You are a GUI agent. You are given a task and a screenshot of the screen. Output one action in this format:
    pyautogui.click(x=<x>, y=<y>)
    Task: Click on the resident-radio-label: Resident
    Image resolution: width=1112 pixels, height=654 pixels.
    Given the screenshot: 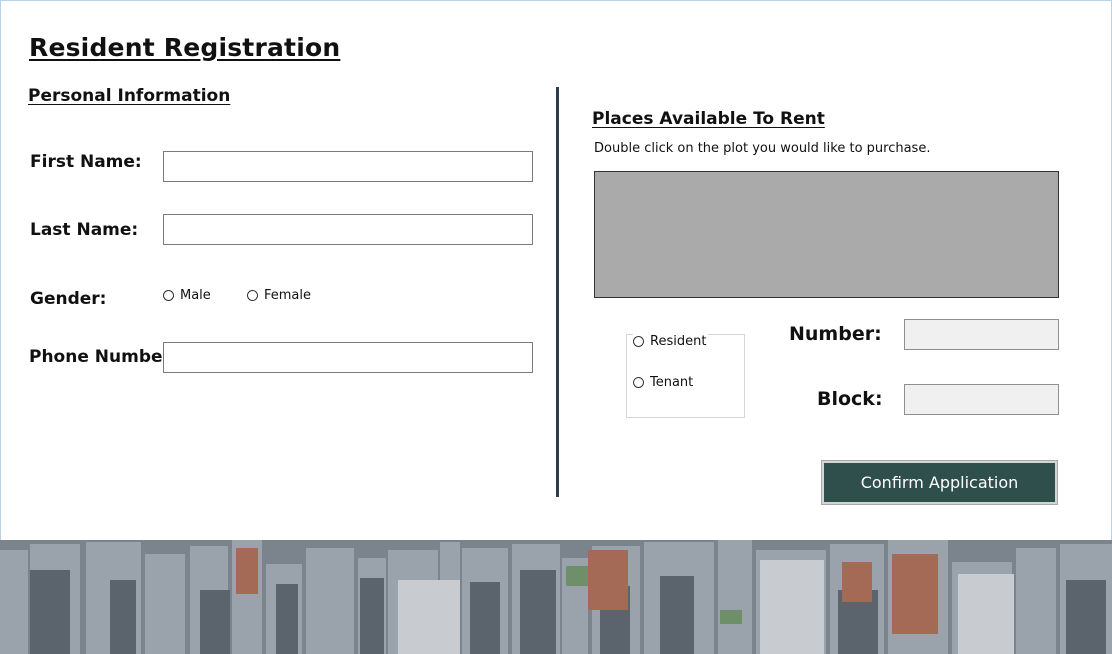 What is the action you would take?
    pyautogui.click(x=678, y=341)
    